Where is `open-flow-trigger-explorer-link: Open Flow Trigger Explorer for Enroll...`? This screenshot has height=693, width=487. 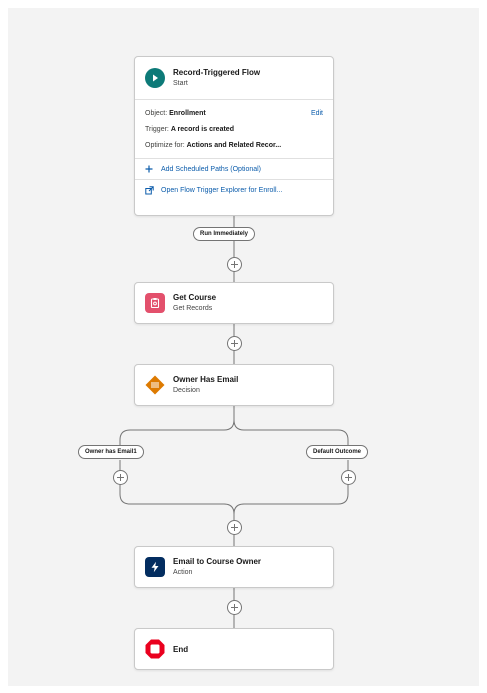 open-flow-trigger-explorer-link: Open Flow Trigger Explorer for Enroll... is located at coordinates (234, 190).